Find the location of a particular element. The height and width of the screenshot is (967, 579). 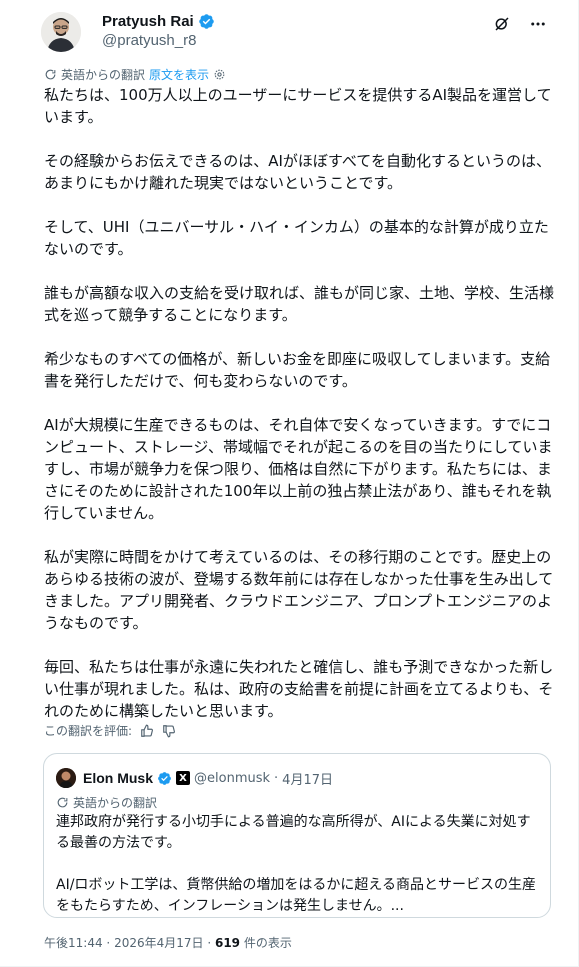

author-avatar is located at coordinates (61, 32).